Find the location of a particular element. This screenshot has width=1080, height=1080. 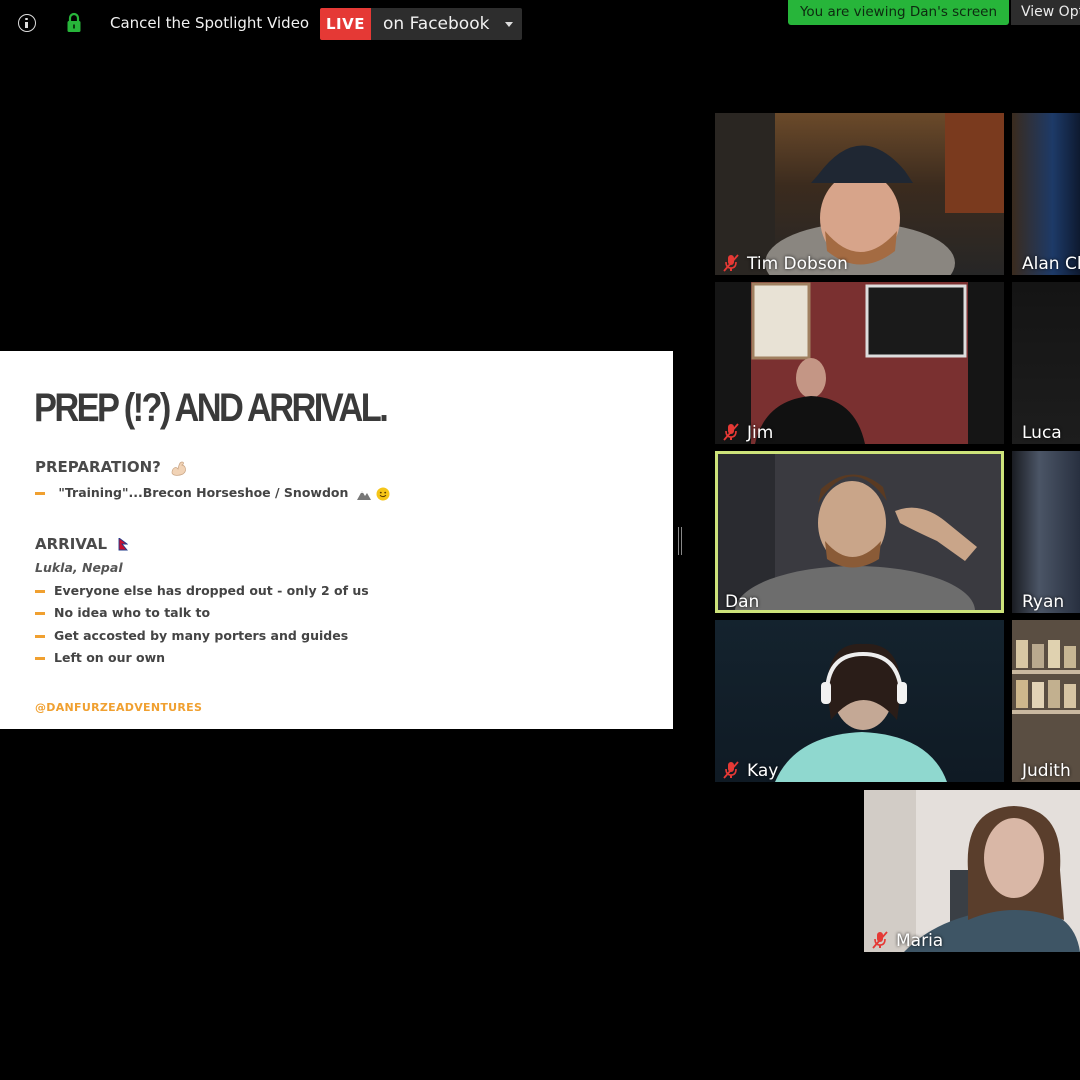

nepal-flag-emoji is located at coordinates (123, 544).